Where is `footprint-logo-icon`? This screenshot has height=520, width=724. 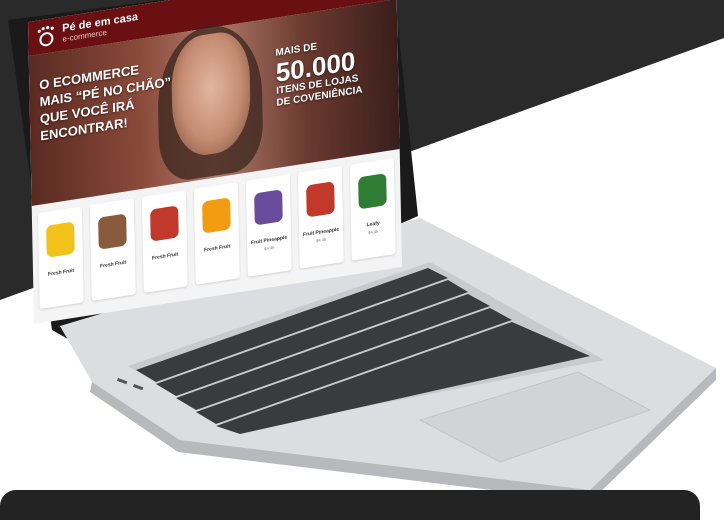
footprint-logo-icon is located at coordinates (45, 36).